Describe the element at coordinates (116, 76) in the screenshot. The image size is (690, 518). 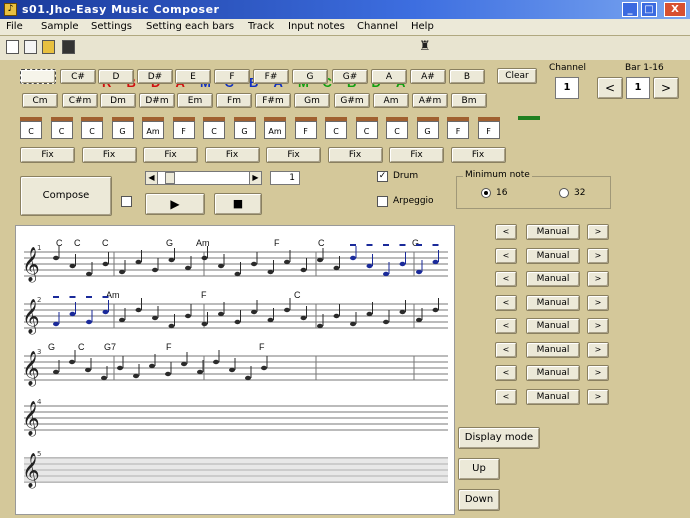
I see `key-major-button: D` at that location.